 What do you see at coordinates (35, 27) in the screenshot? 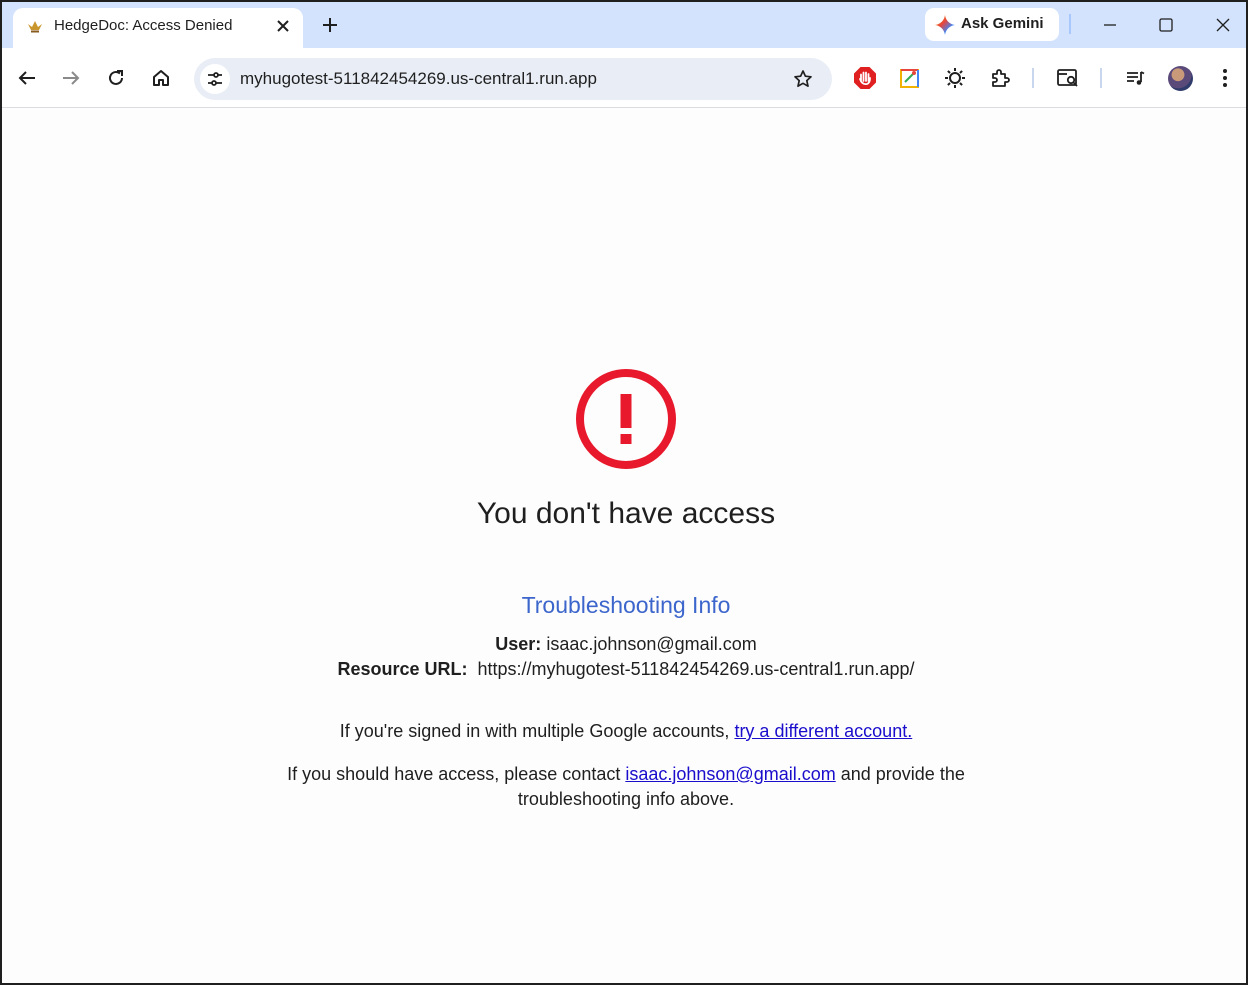
I see `crown-icon` at bounding box center [35, 27].